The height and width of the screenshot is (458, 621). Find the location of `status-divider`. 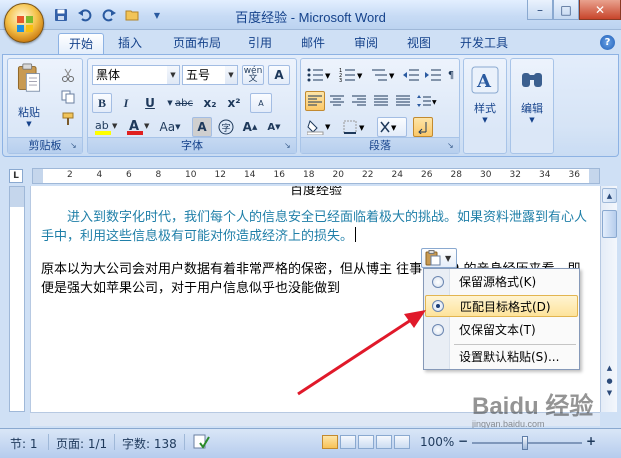

status-divider is located at coordinates (114, 442).